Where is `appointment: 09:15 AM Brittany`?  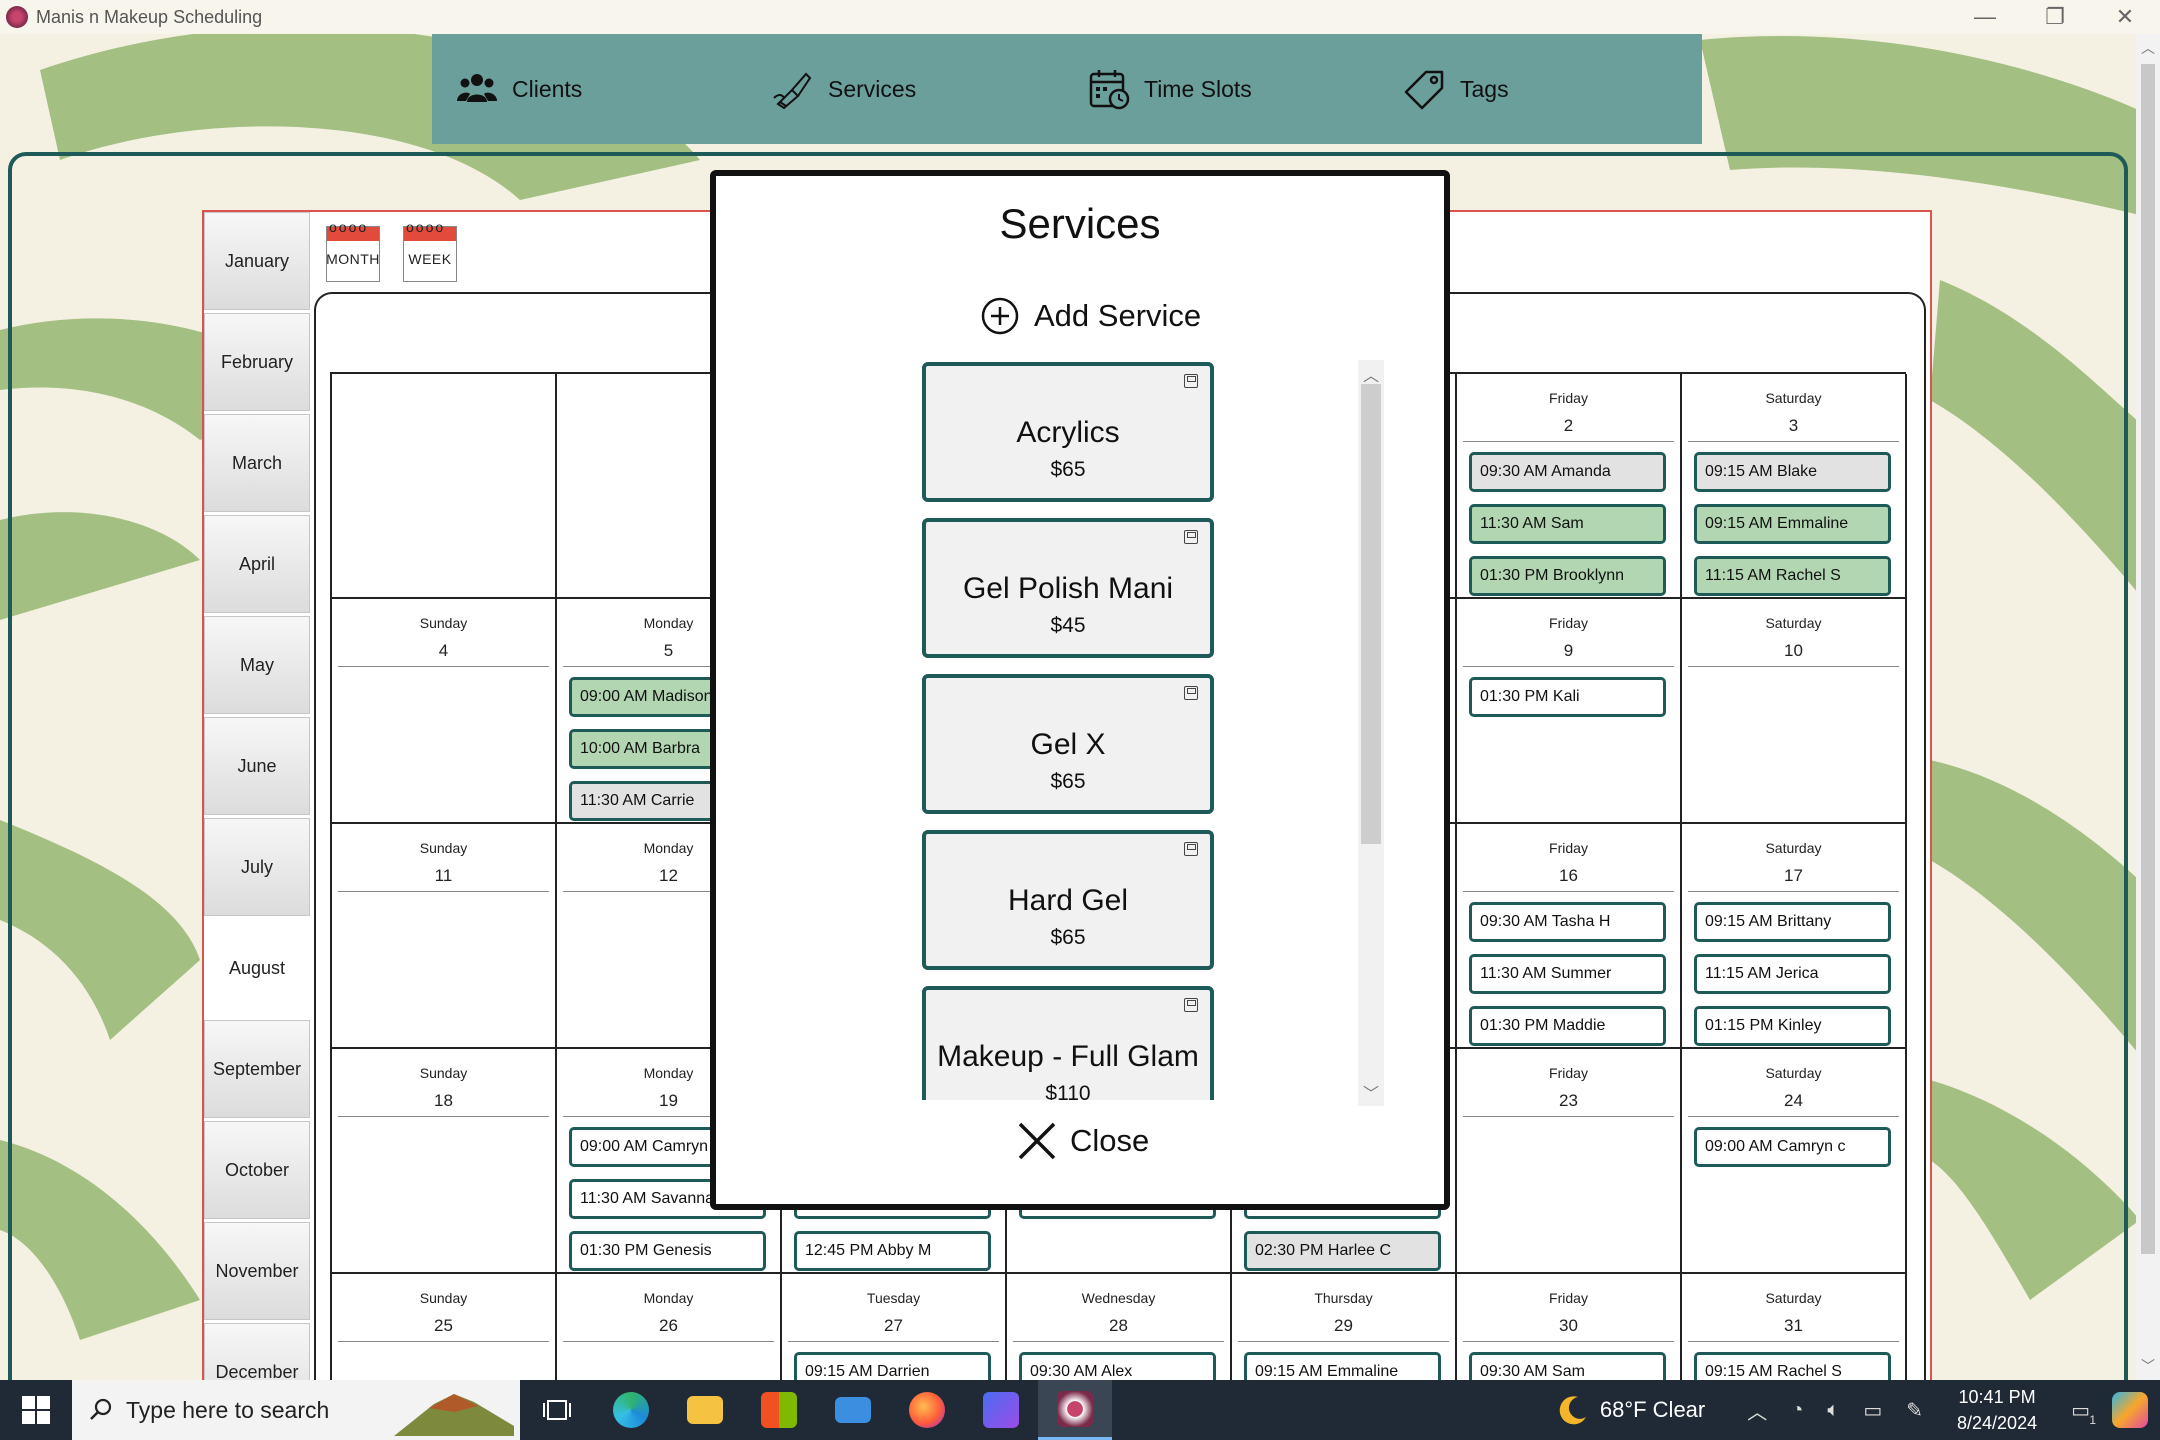
appointment: 09:15 AM Brittany is located at coordinates (1792, 922).